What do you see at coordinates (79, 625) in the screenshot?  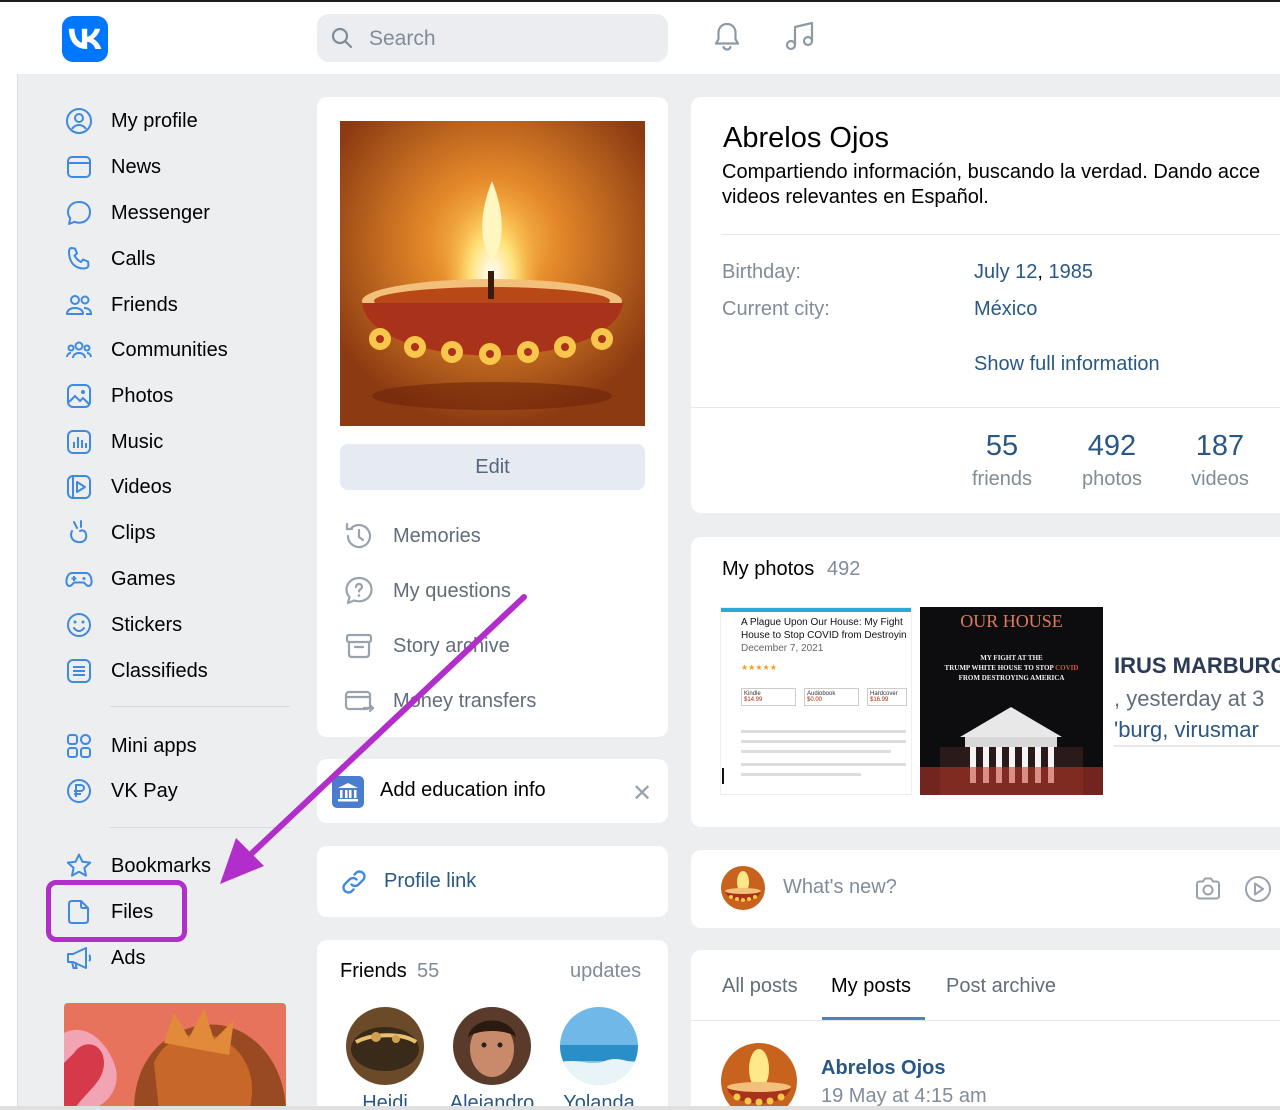 I see `smile-icon` at bounding box center [79, 625].